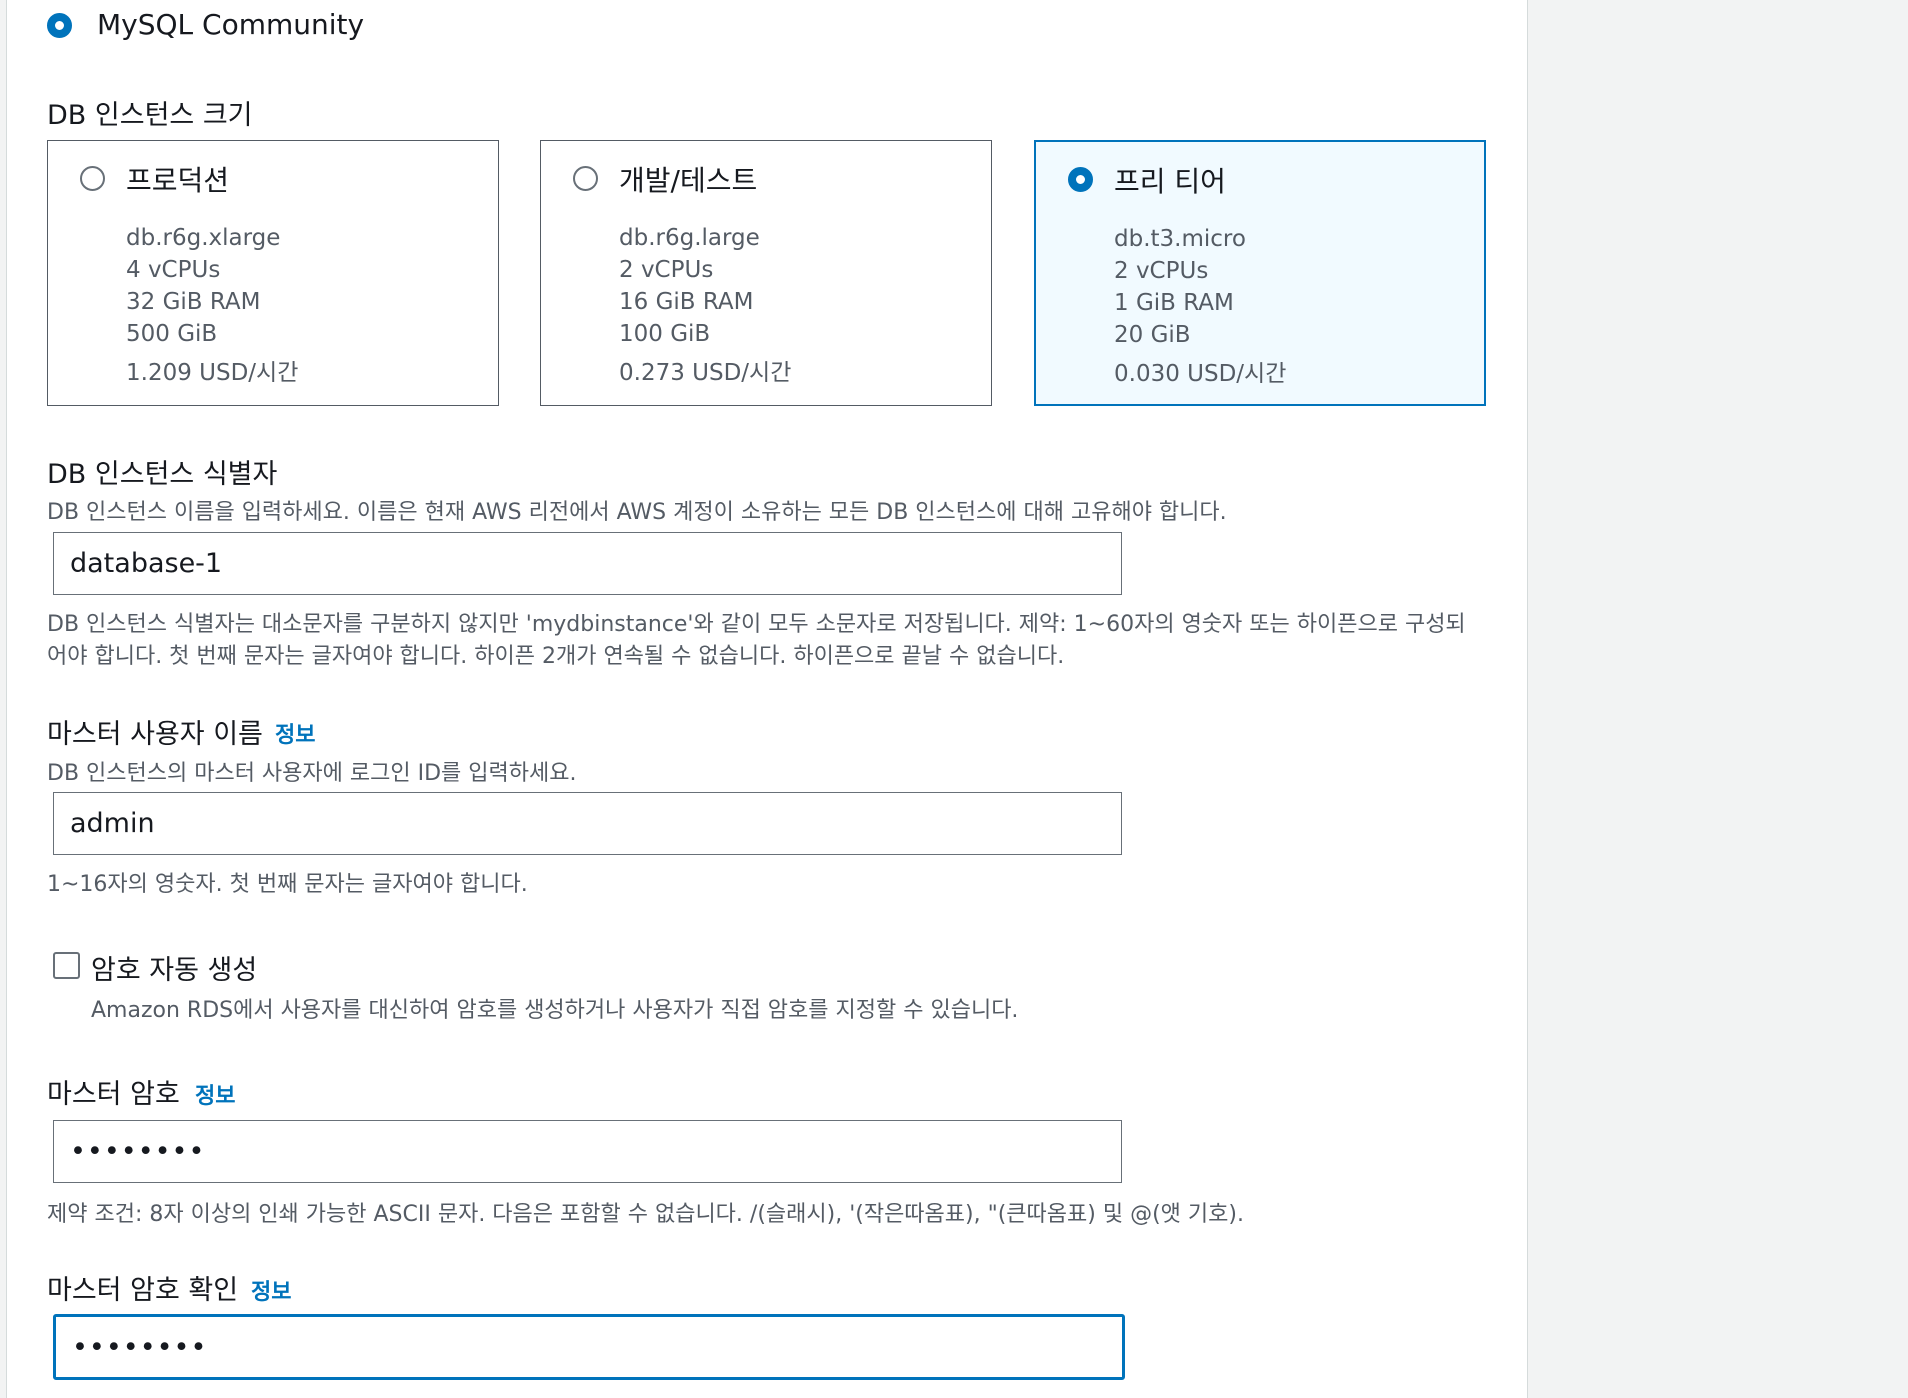 This screenshot has width=1908, height=1398. Describe the element at coordinates (231, 24) in the screenshot. I see `engine-option-label: MySQL Community` at that location.